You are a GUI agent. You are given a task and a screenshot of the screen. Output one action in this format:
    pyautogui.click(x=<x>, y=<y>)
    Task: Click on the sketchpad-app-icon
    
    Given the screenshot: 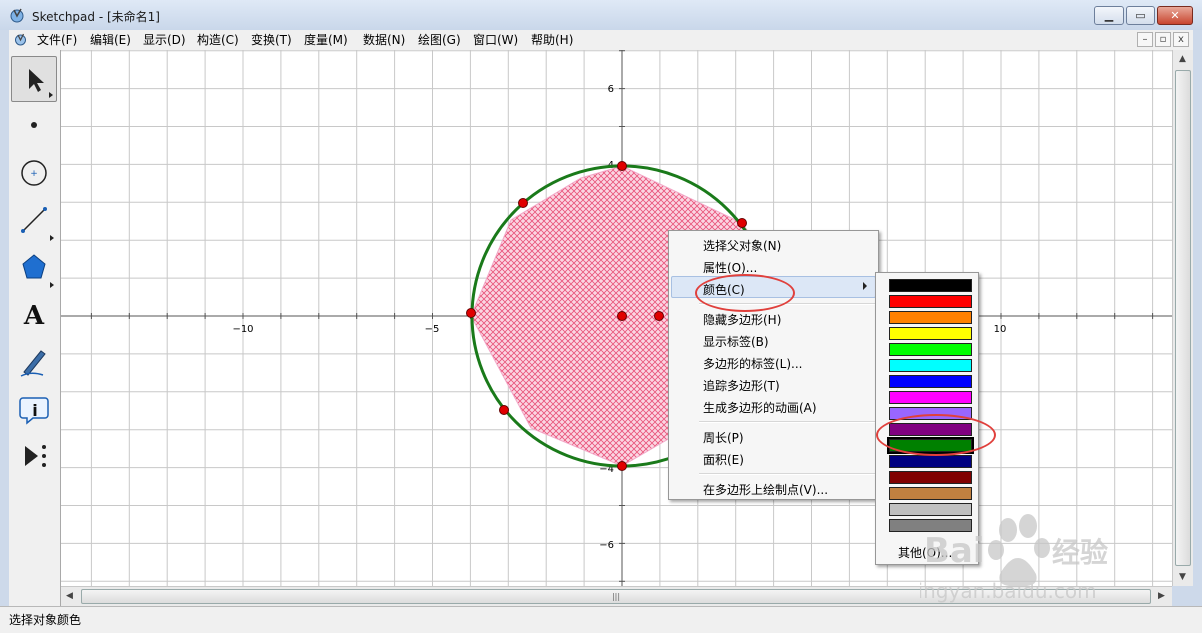 What is the action you would take?
    pyautogui.click(x=17, y=15)
    